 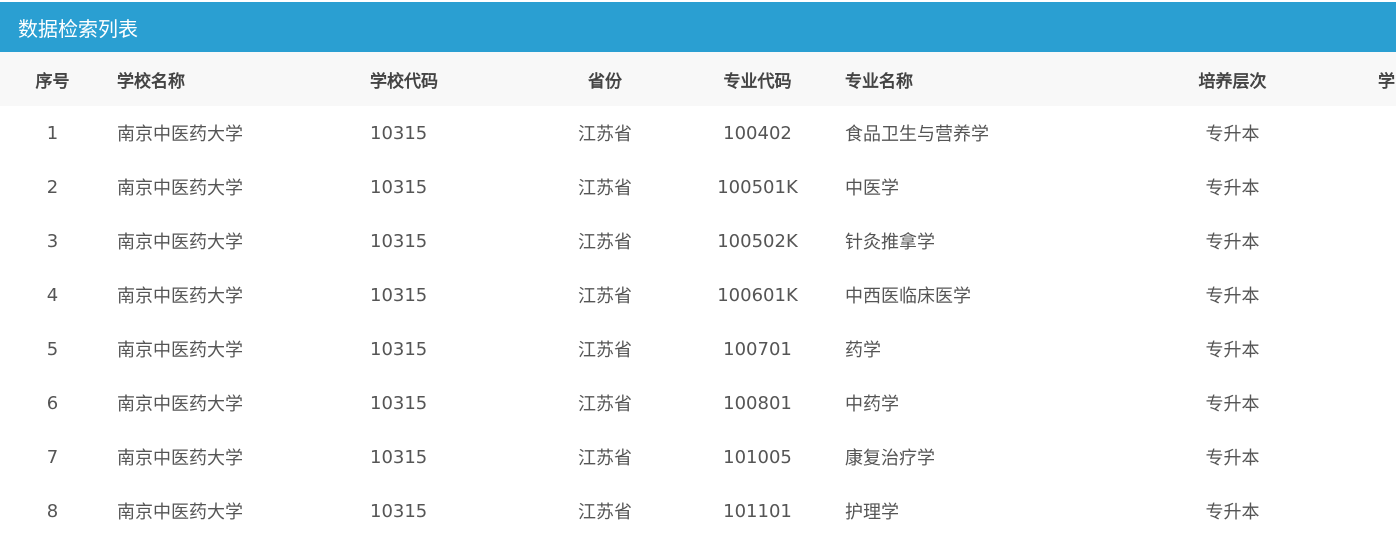 What do you see at coordinates (52, 295) in the screenshot?
I see `cell-index: 4` at bounding box center [52, 295].